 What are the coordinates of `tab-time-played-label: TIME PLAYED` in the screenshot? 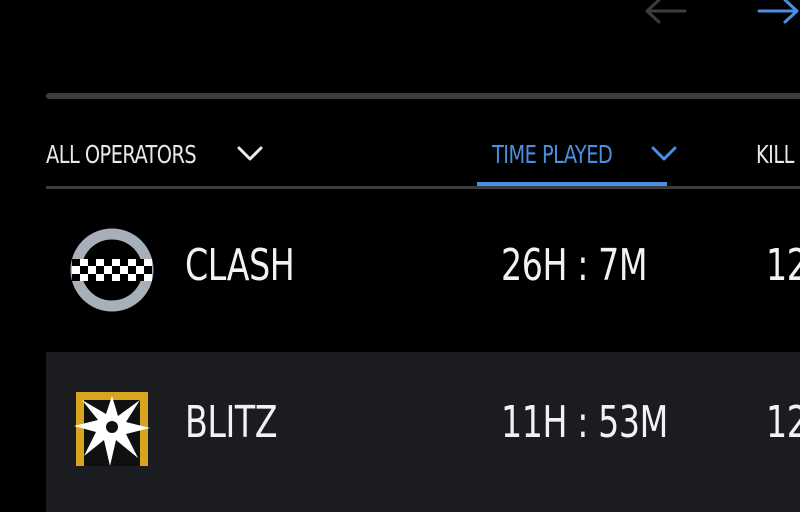 It's located at (552, 154).